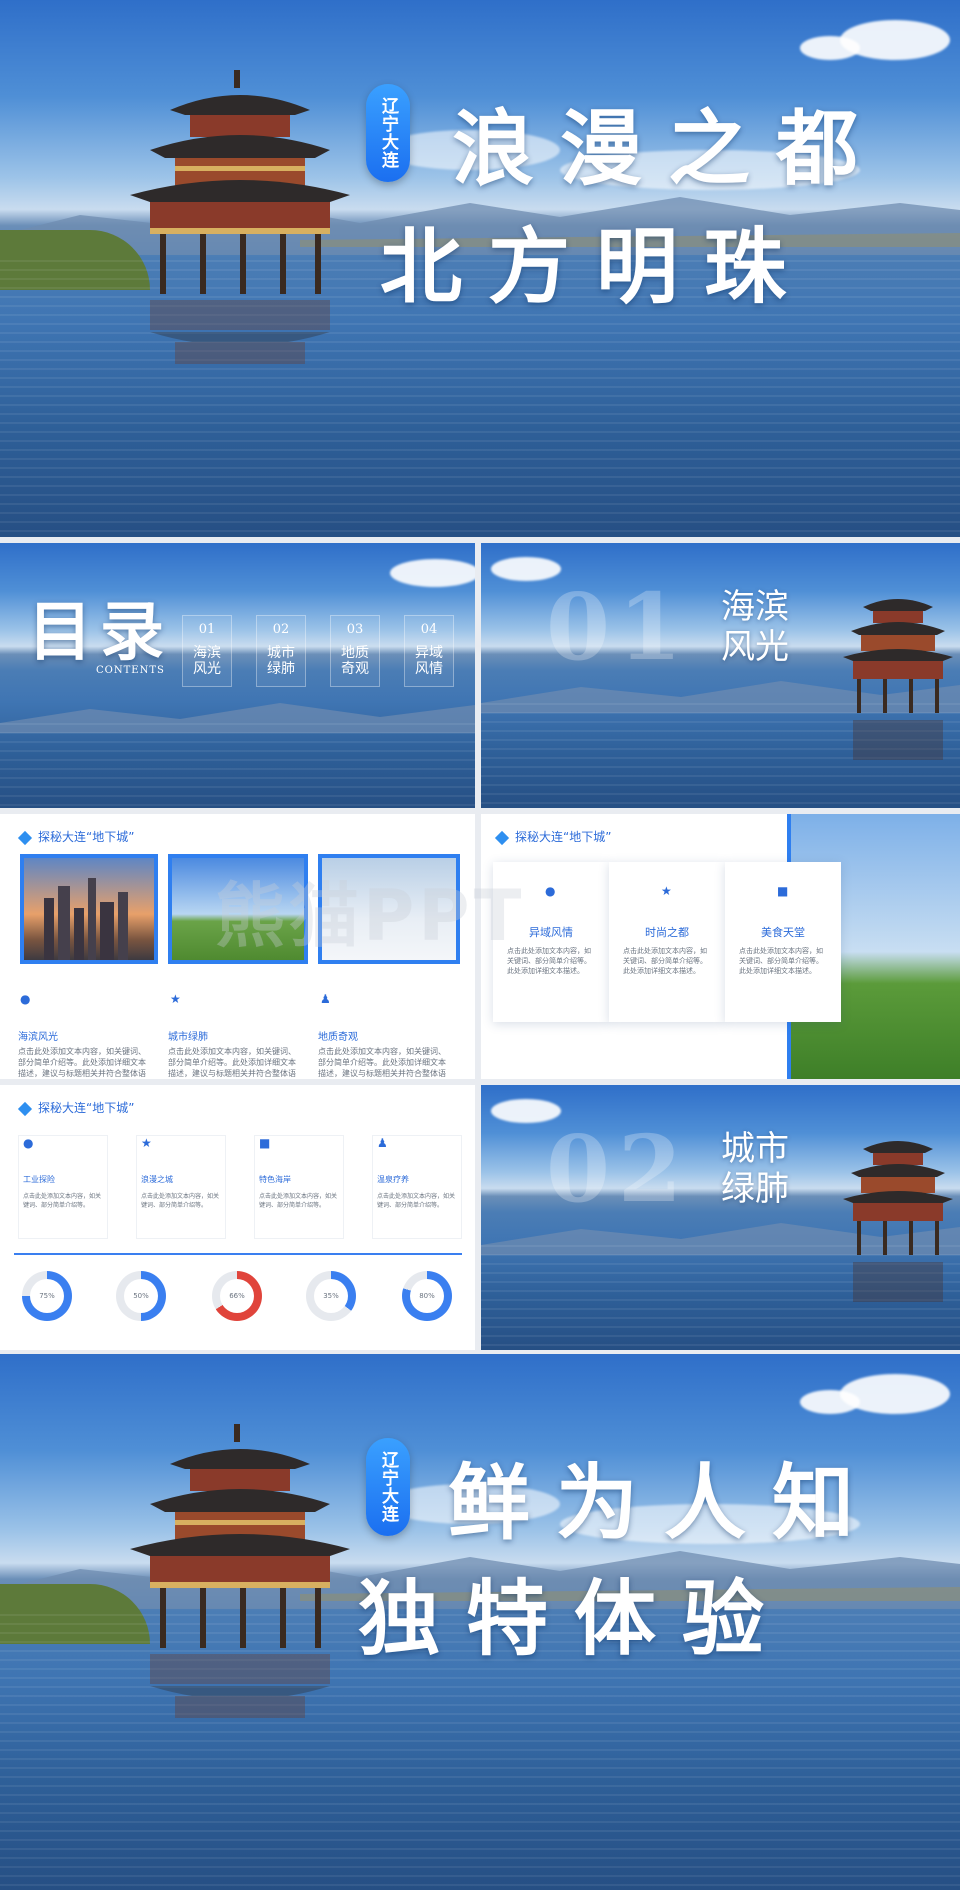  What do you see at coordinates (130, 670) in the screenshot?
I see `toc-subtitle: CONTENTS` at bounding box center [130, 670].